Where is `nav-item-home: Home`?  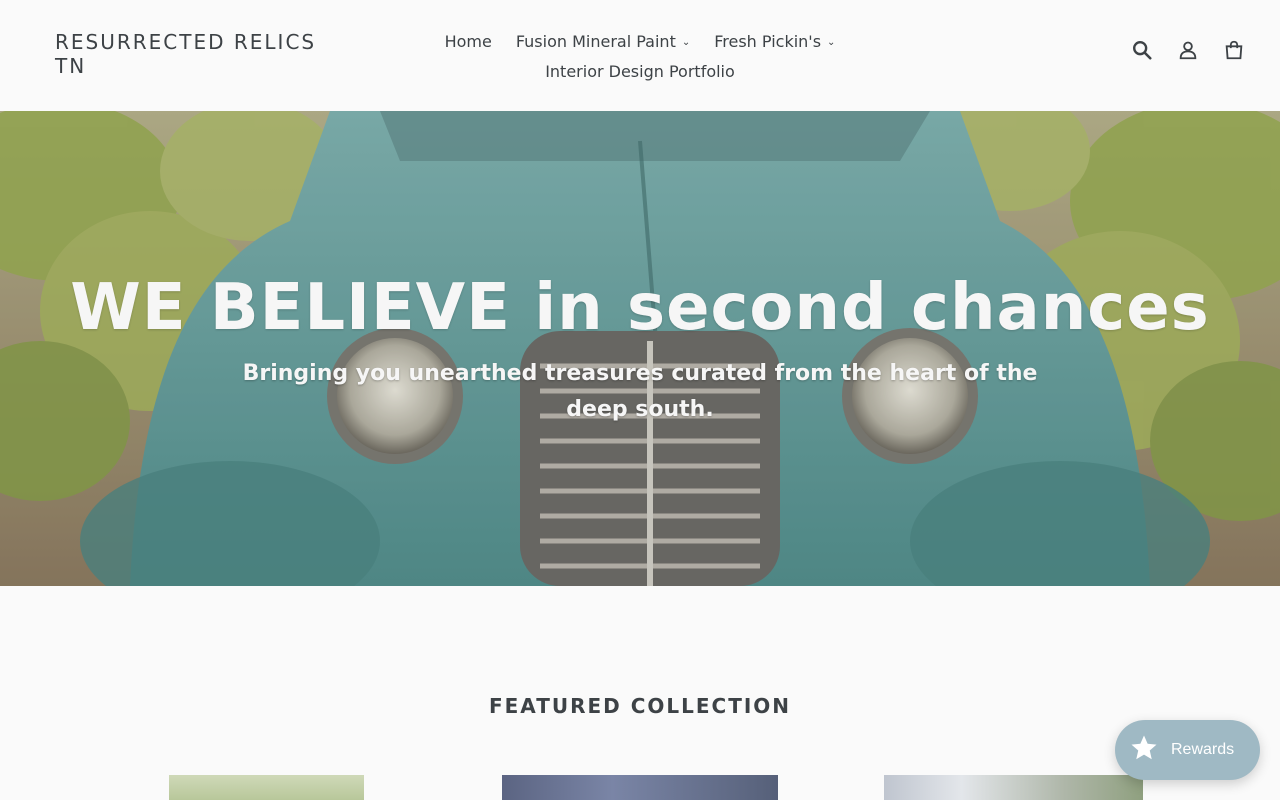
nav-item-home: Home is located at coordinates (468, 41).